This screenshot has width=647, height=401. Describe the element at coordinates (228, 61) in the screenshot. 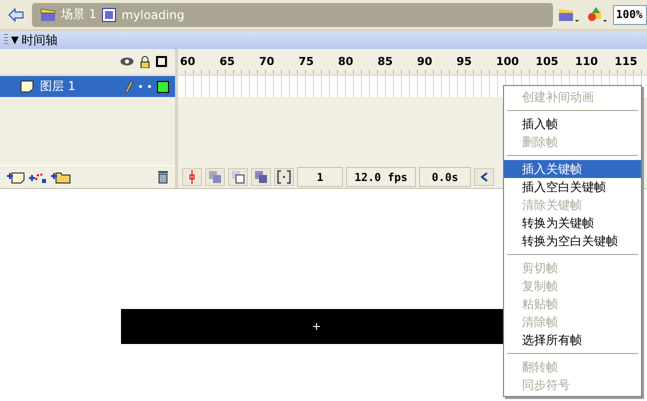

I see `frame-number: 65` at that location.